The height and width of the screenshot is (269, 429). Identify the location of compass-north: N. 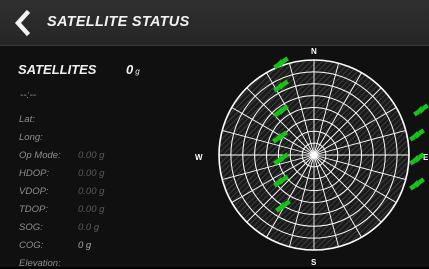
(314, 51).